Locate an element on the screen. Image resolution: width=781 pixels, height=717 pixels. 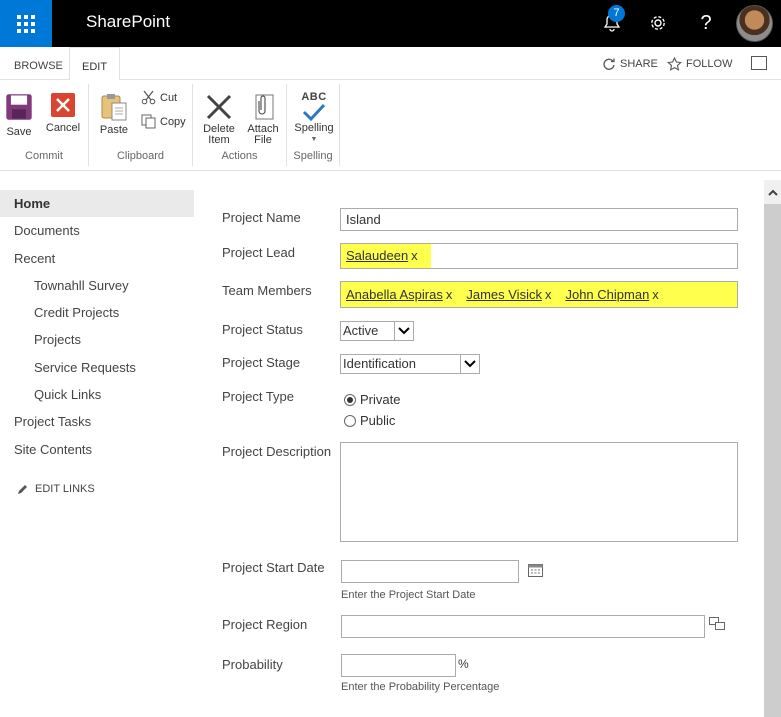
share-label: SHARE is located at coordinates (639, 64).